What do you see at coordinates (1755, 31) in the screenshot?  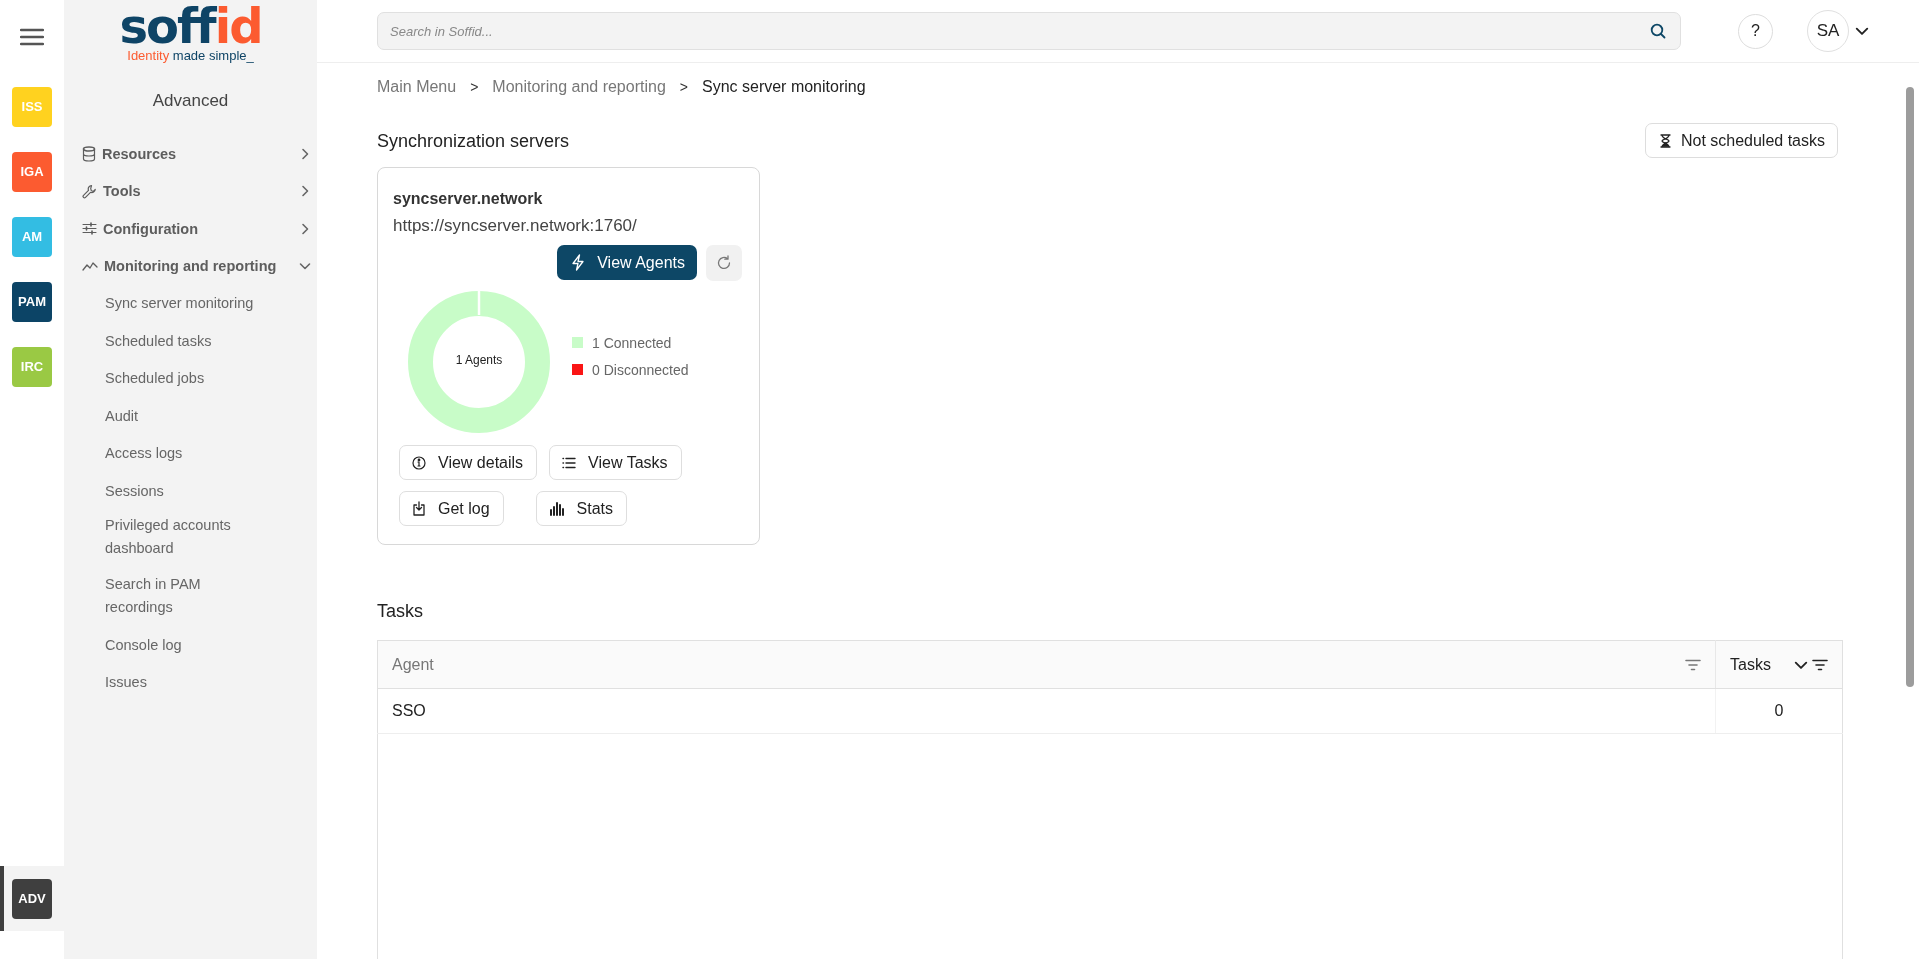 I see `help-button: ?` at bounding box center [1755, 31].